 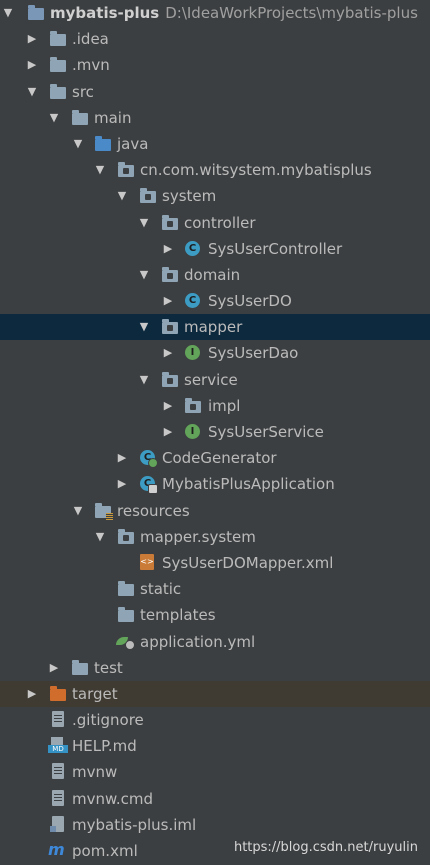 I want to click on markdown-file-icon: MD, so click(x=58, y=745).